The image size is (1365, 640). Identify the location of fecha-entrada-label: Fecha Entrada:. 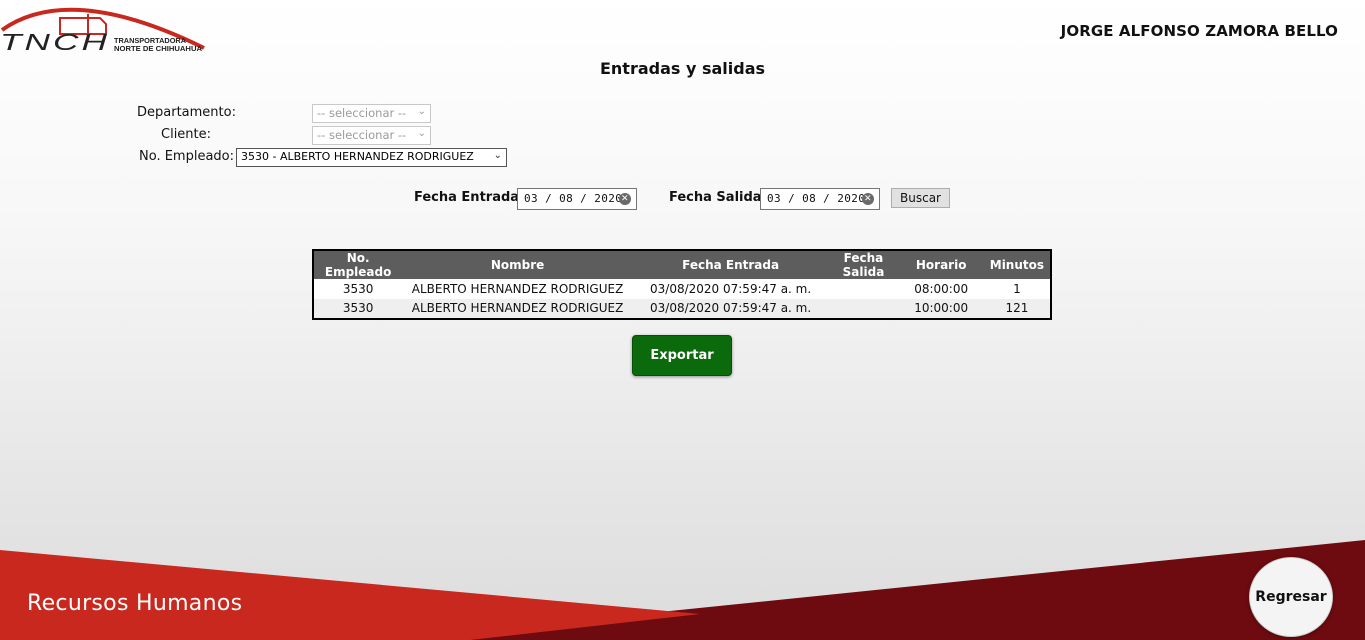
(469, 197).